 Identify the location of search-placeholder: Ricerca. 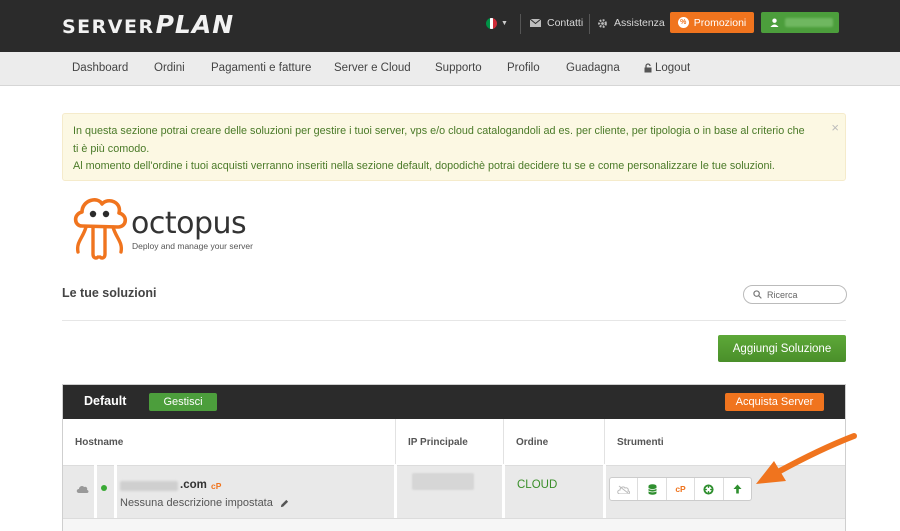
(782, 294).